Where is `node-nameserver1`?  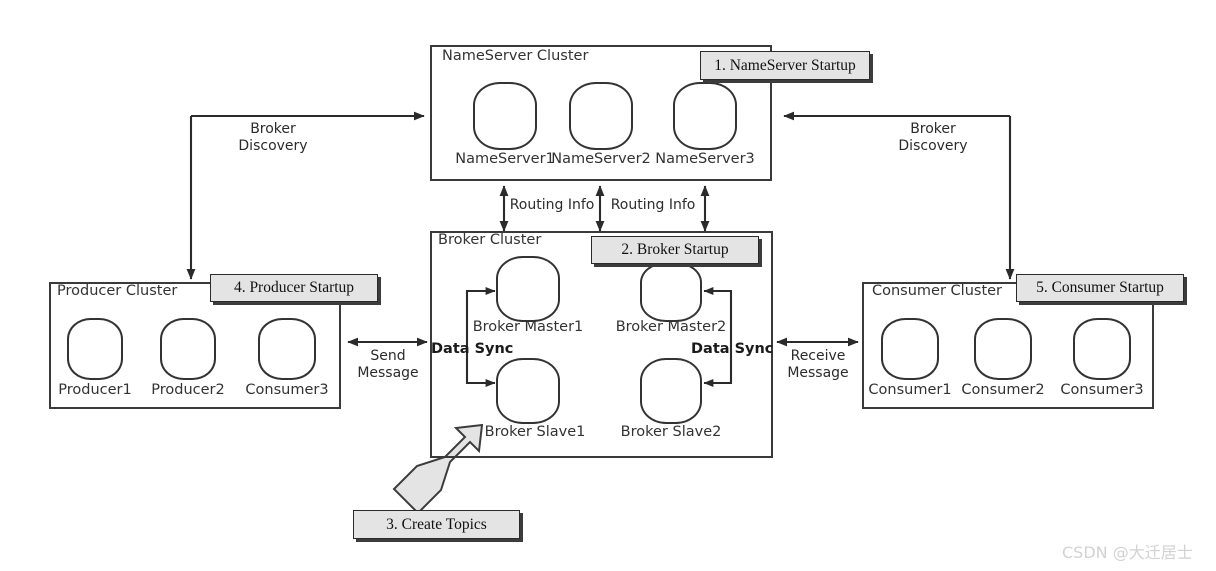 node-nameserver1 is located at coordinates (505, 116).